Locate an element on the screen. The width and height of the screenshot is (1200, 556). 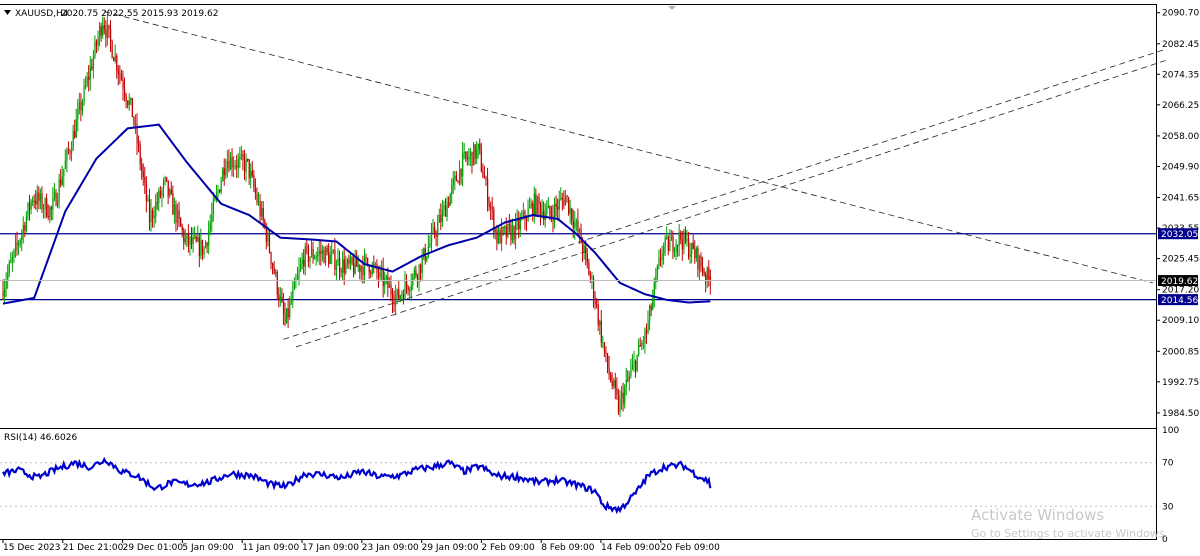
price-tick-label: 2025.45 is located at coordinates (1180, 260).